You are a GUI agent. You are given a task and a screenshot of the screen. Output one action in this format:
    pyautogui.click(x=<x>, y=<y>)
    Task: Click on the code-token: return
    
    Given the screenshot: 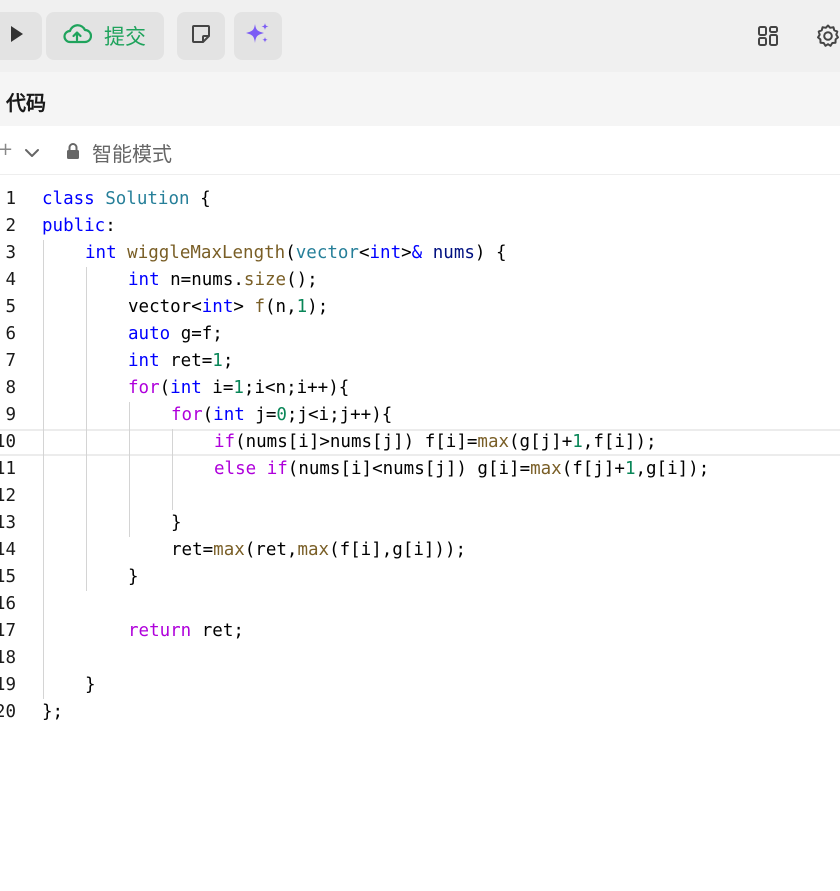 What is the action you would take?
    pyautogui.click(x=160, y=631)
    